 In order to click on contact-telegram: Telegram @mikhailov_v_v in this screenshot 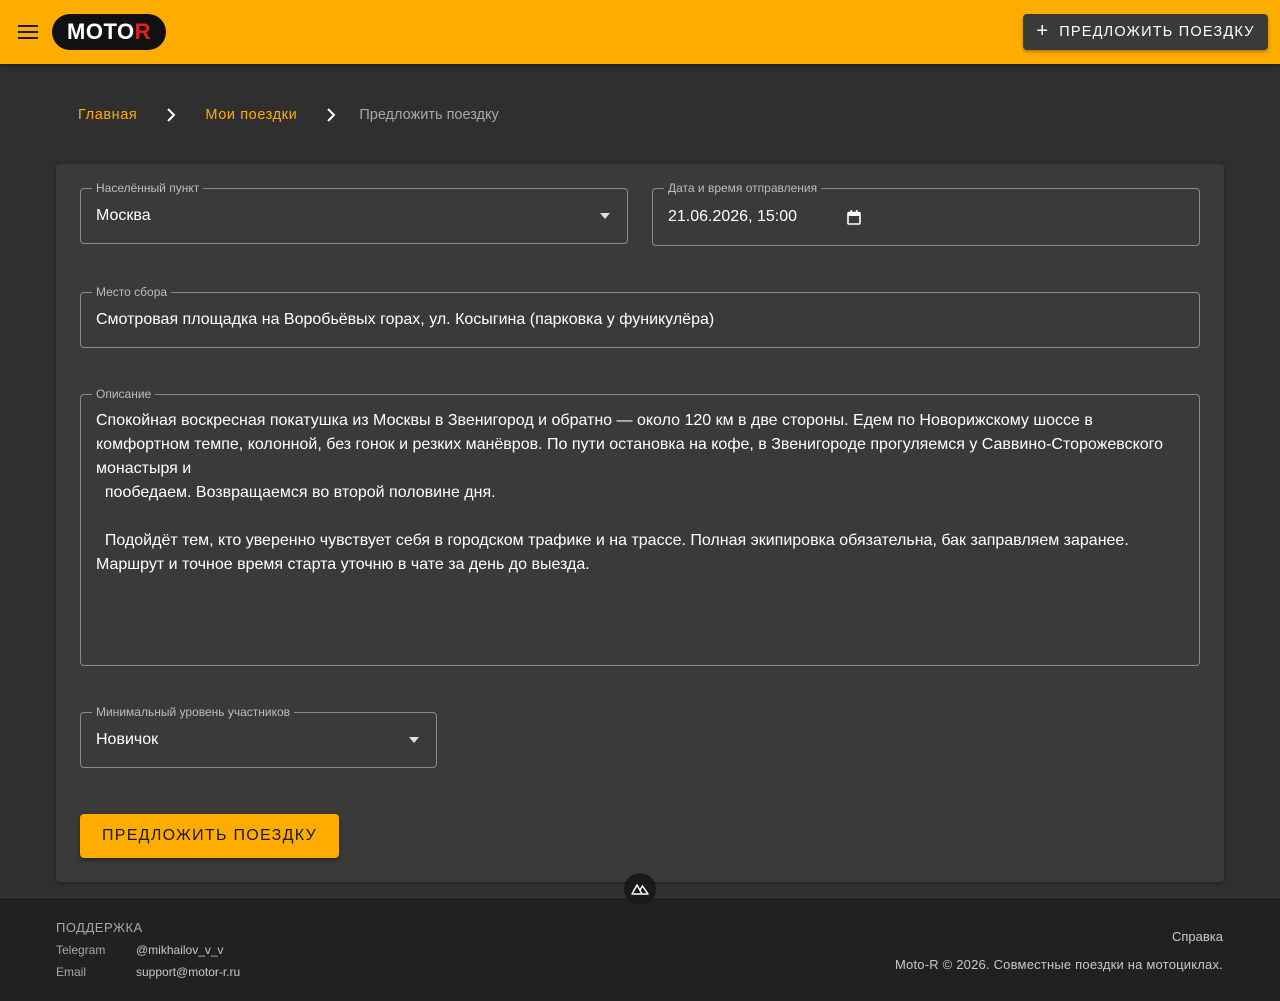, I will do `click(140, 950)`.